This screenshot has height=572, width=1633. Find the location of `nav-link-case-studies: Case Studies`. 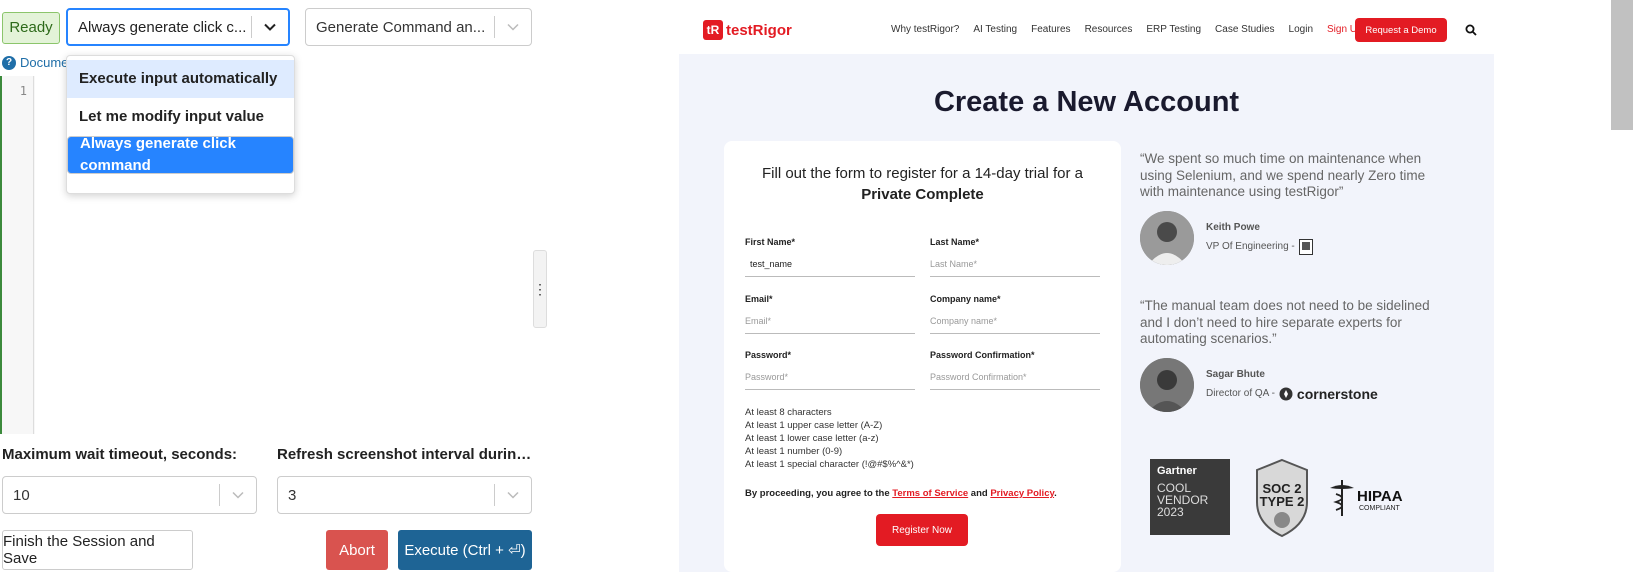

nav-link-case-studies: Case Studies is located at coordinates (1244, 29).